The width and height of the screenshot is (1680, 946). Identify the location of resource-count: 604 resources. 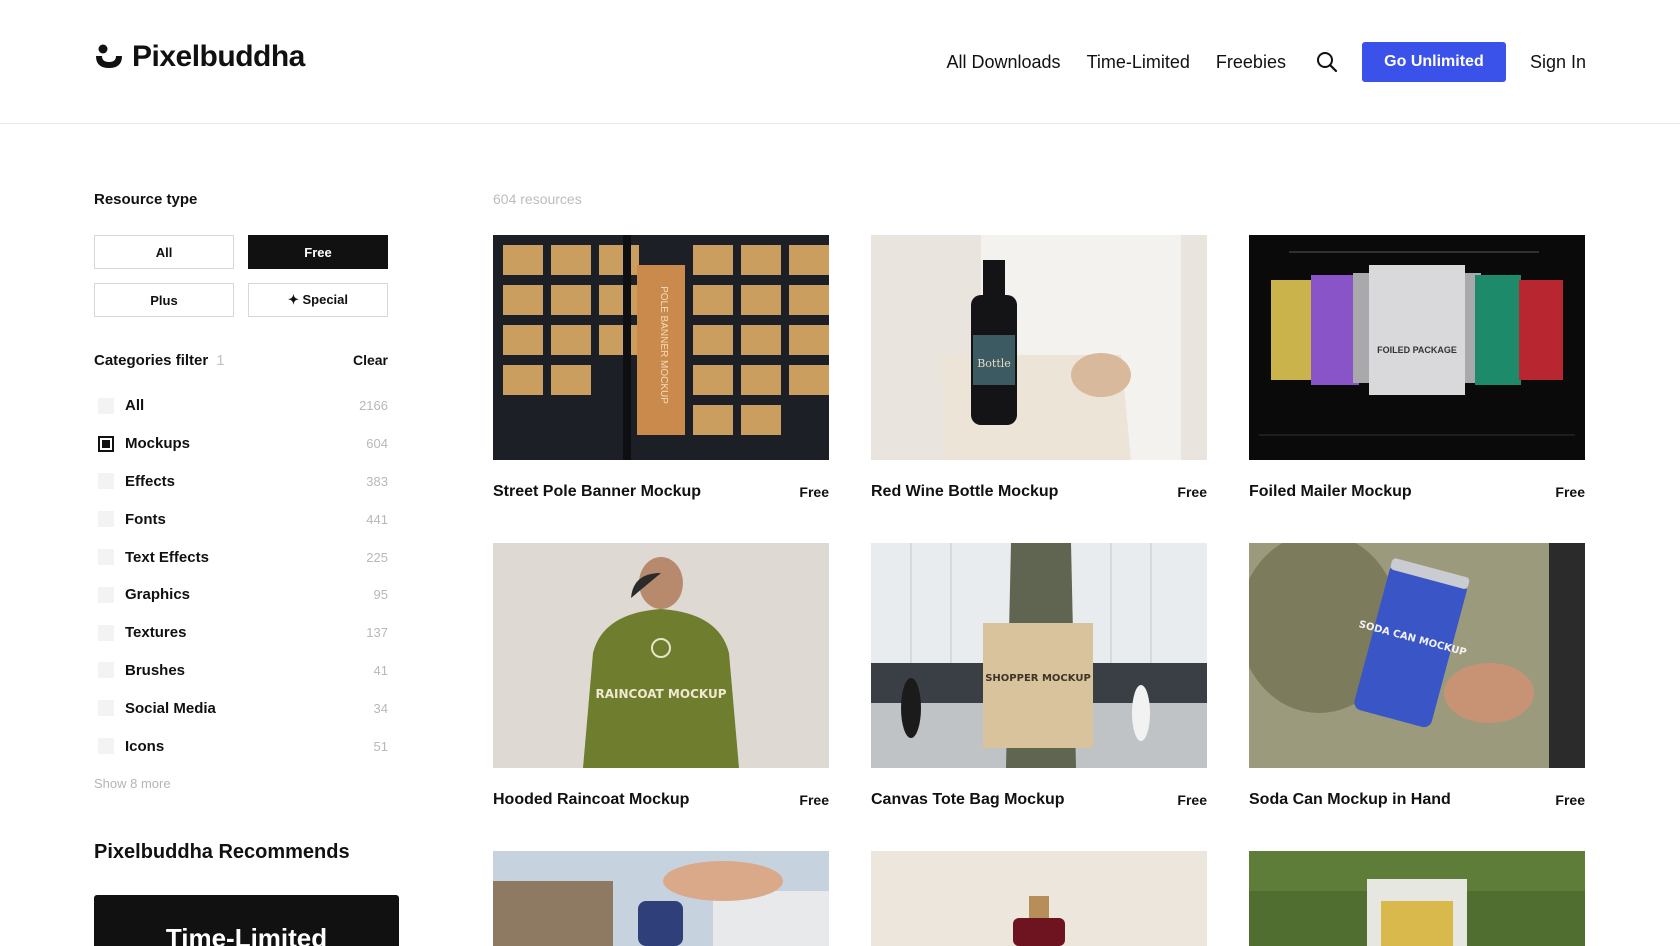
(537, 199).